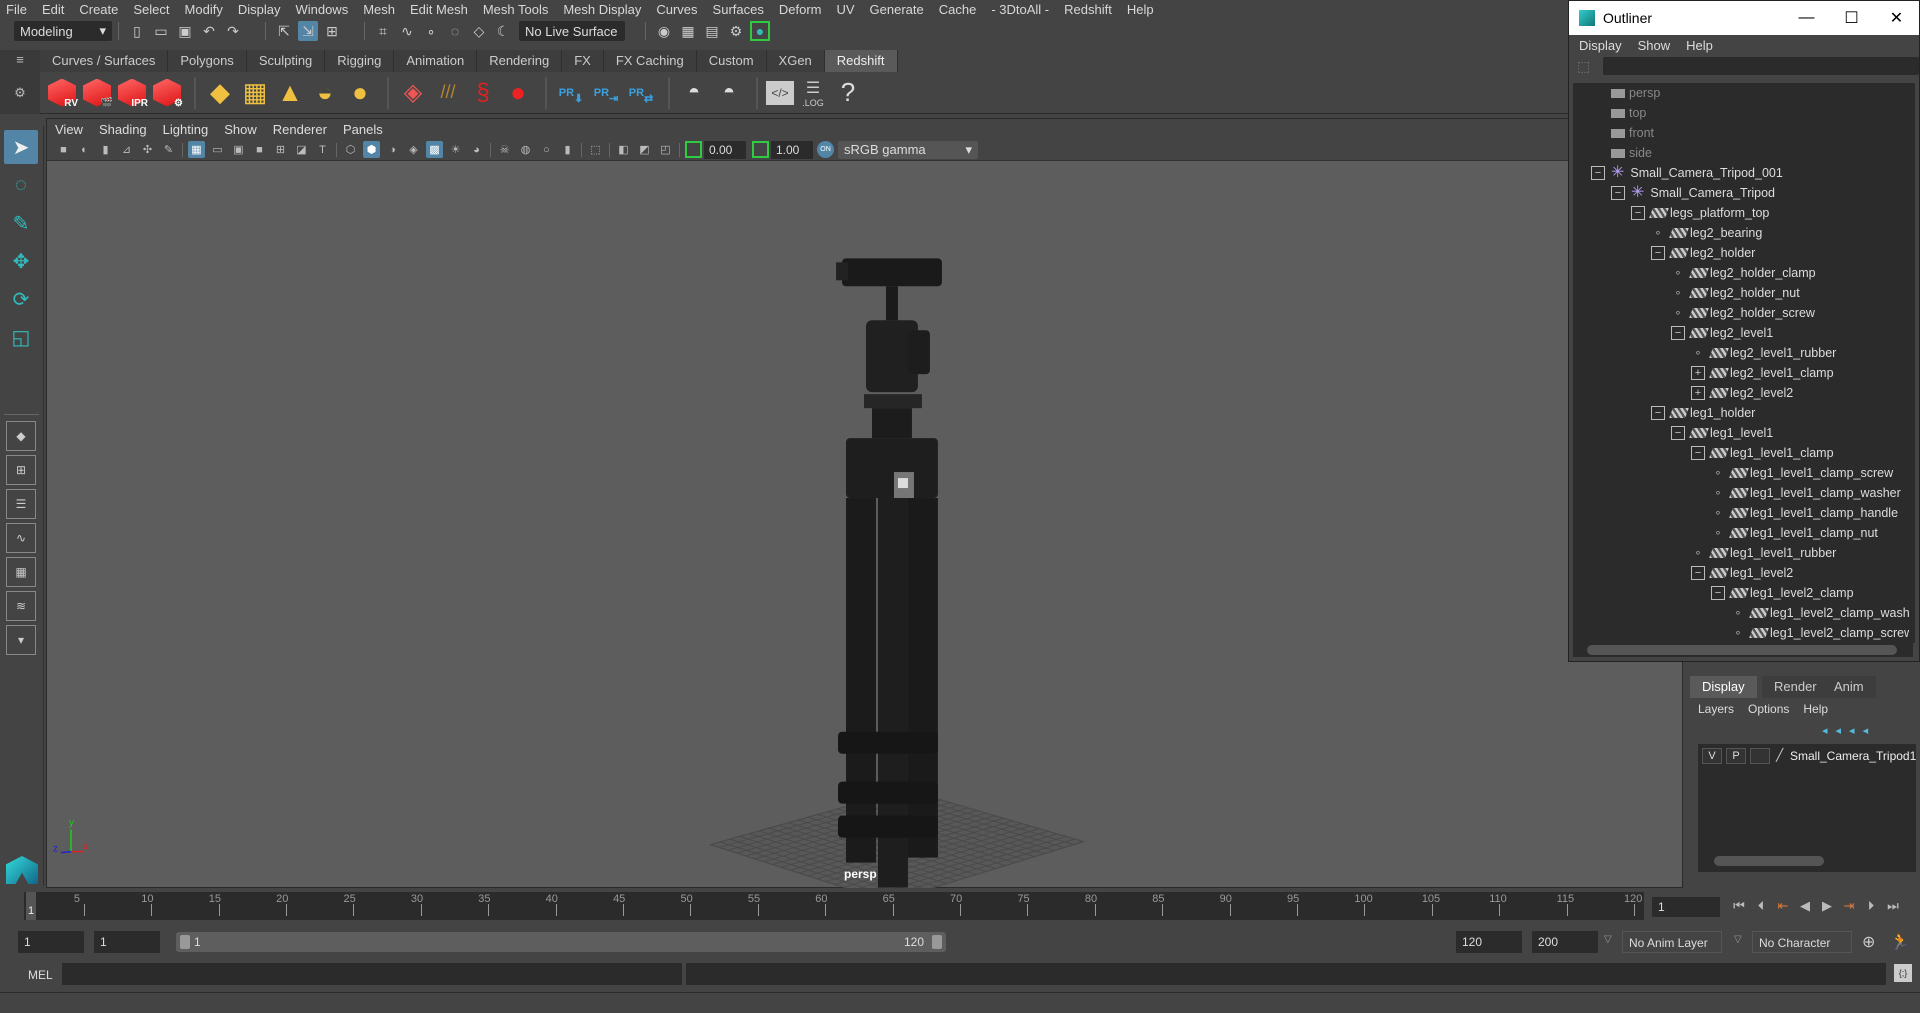 The height and width of the screenshot is (1013, 1920). I want to click on workspace-dropdown: Modeling ▾, so click(63, 31).